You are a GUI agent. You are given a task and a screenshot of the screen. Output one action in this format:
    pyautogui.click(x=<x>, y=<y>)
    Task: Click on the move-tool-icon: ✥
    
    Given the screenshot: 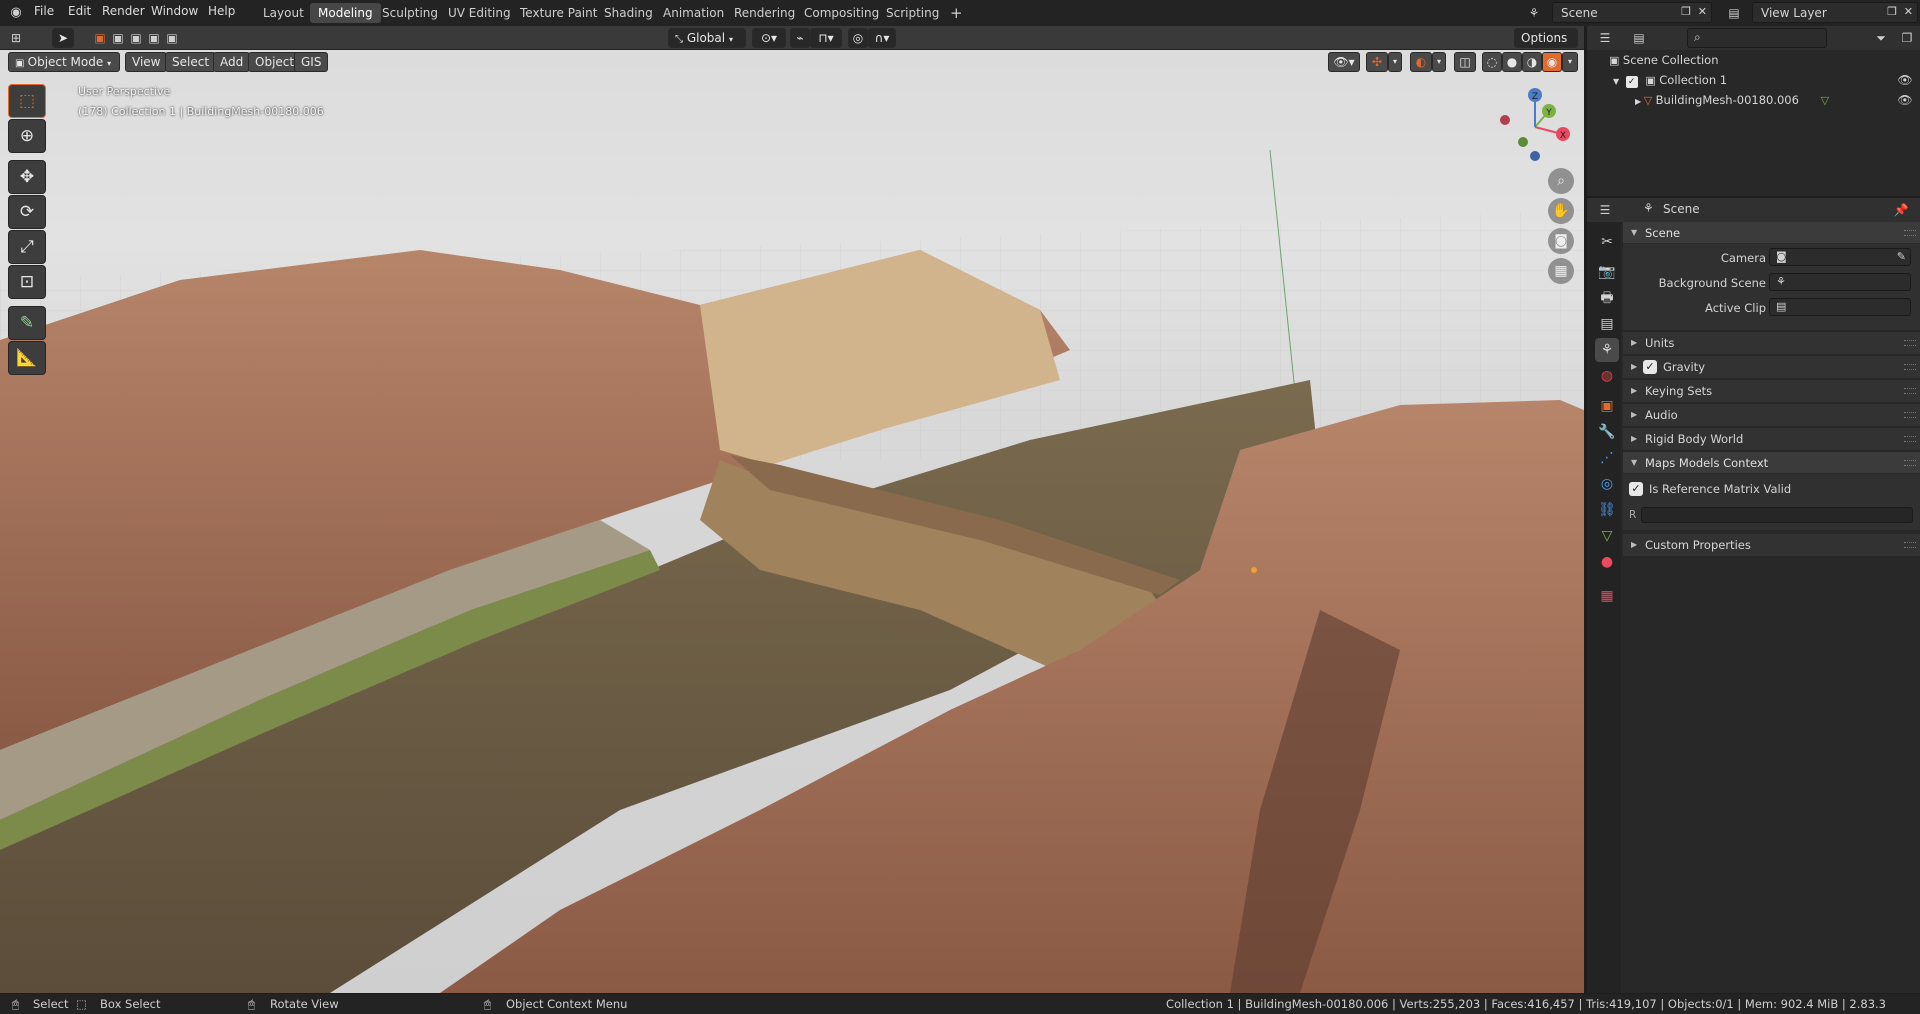 What is the action you would take?
    pyautogui.click(x=27, y=177)
    